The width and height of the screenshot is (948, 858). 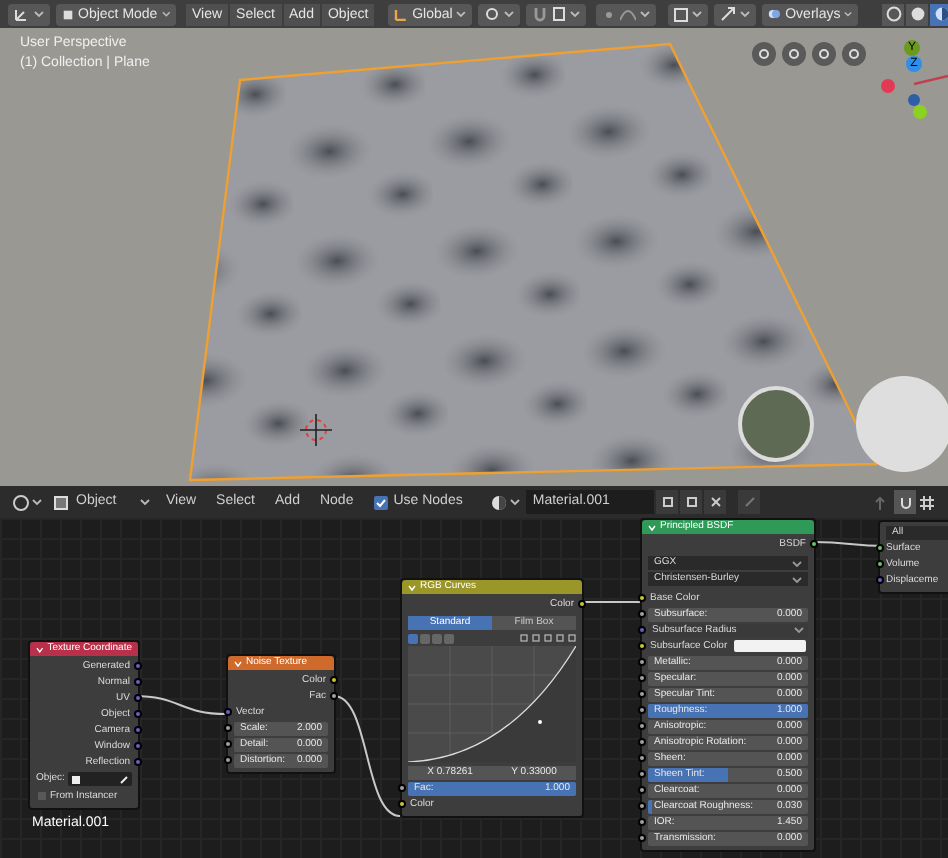 What do you see at coordinates (316, 430) in the screenshot?
I see `3d-cursor-icon` at bounding box center [316, 430].